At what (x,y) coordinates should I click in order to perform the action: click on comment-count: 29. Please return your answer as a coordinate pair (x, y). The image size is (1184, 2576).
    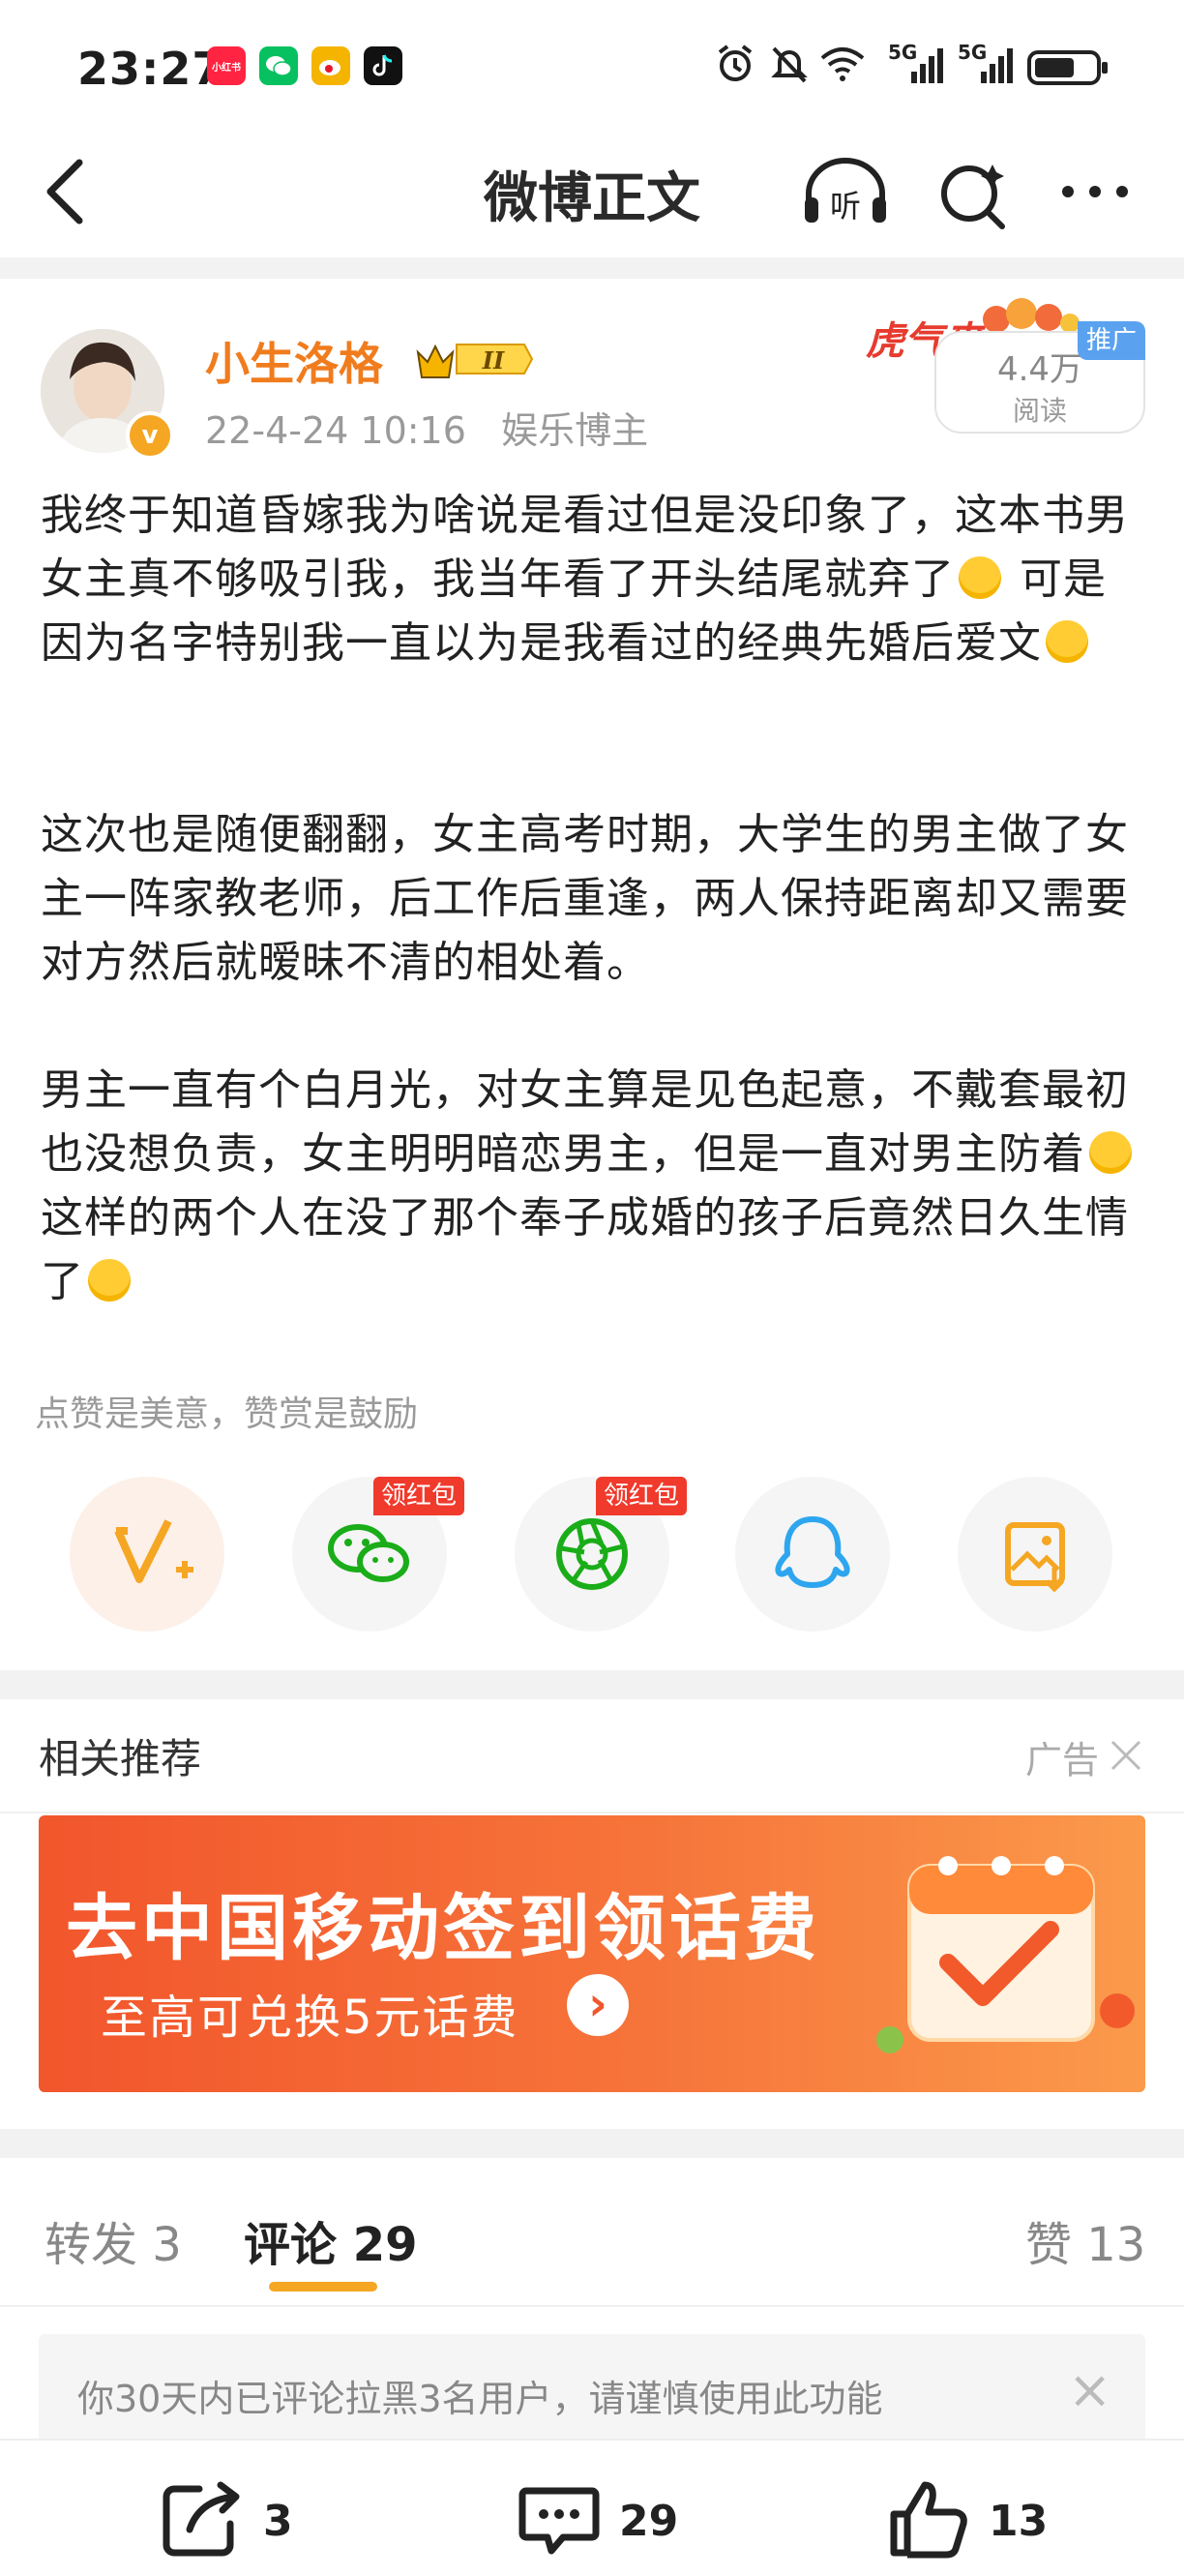
    Looking at the image, I should click on (648, 2521).